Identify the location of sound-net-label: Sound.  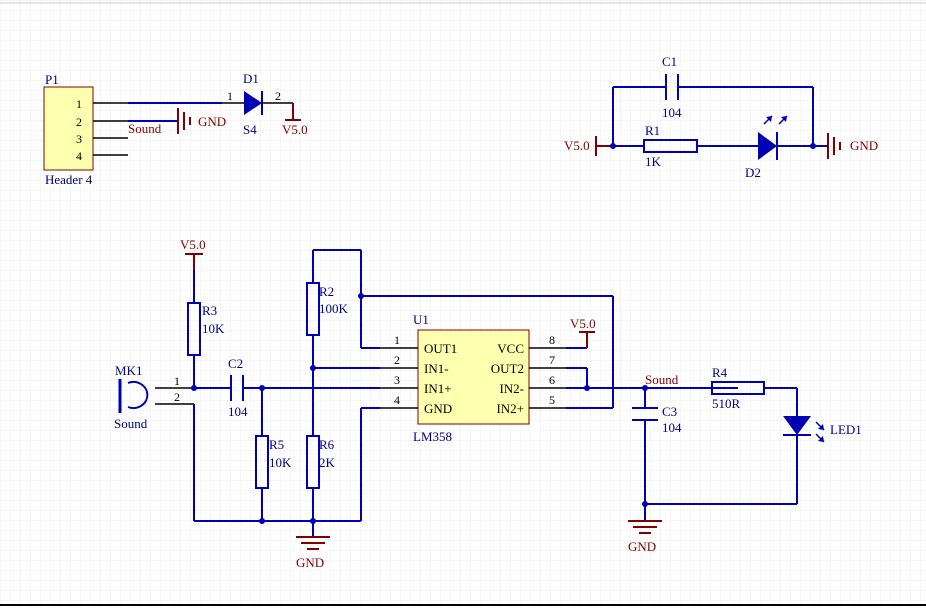
(662, 379).